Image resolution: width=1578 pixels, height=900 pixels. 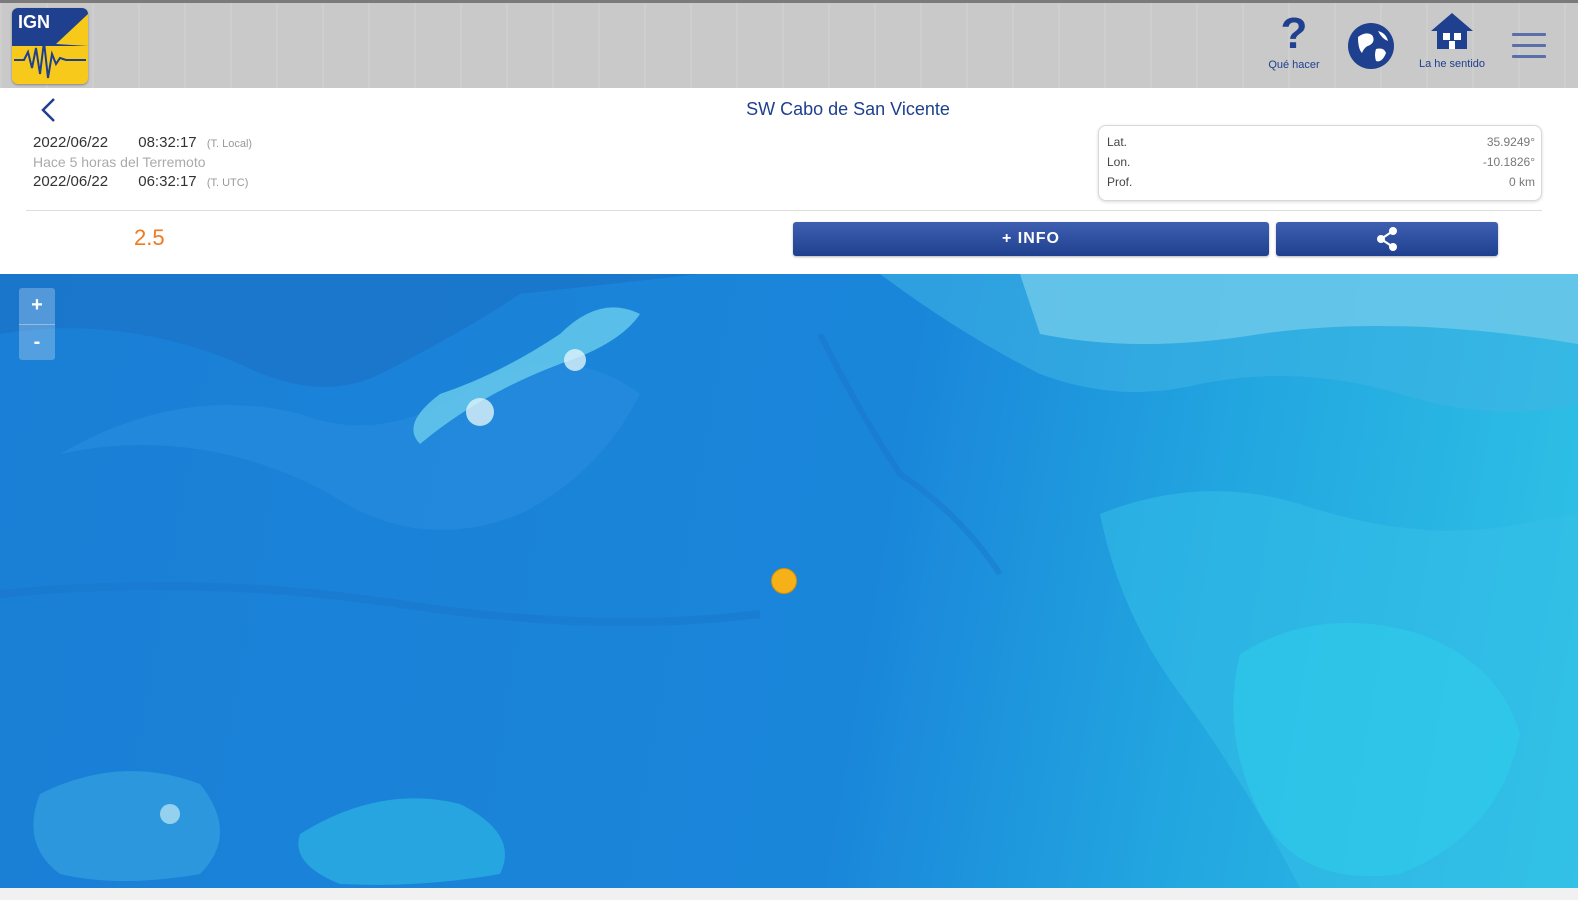 What do you see at coordinates (848, 109) in the screenshot?
I see `event-location-title: SW Cabo de San Vicente` at bounding box center [848, 109].